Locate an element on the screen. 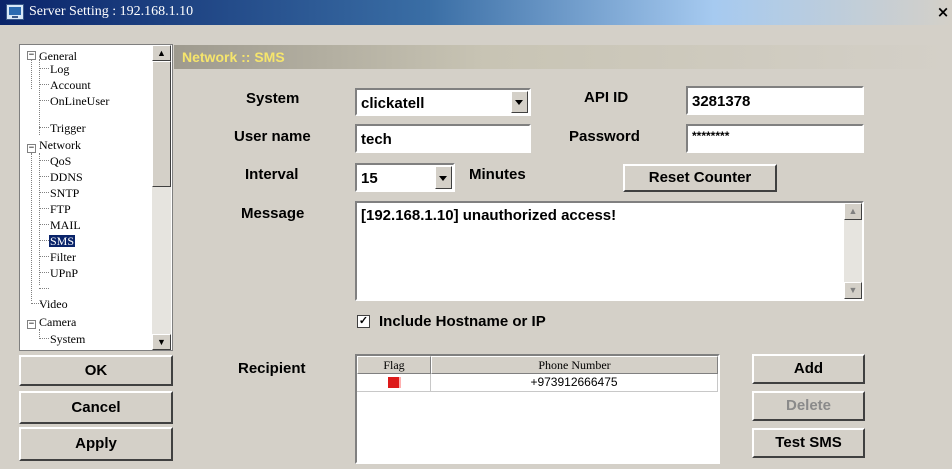 This screenshot has height=469, width=952. title-bar: Server Setting : 192.168.1.10 × is located at coordinates (476, 12).